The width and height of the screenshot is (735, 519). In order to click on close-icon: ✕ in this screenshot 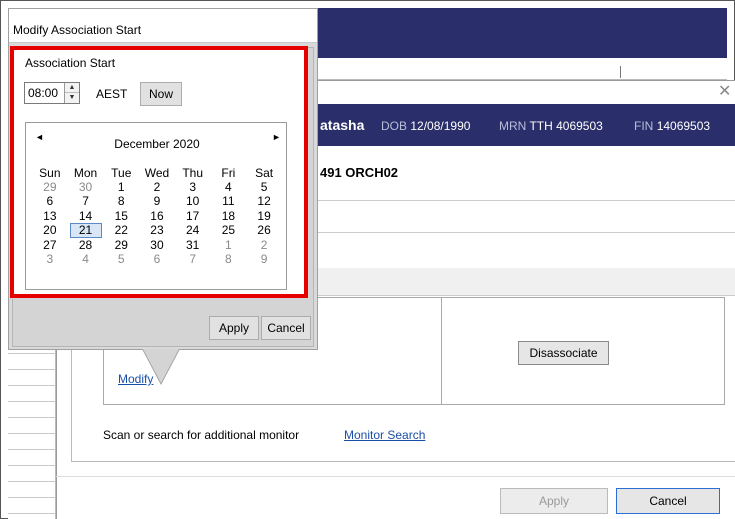, I will do `click(724, 91)`.